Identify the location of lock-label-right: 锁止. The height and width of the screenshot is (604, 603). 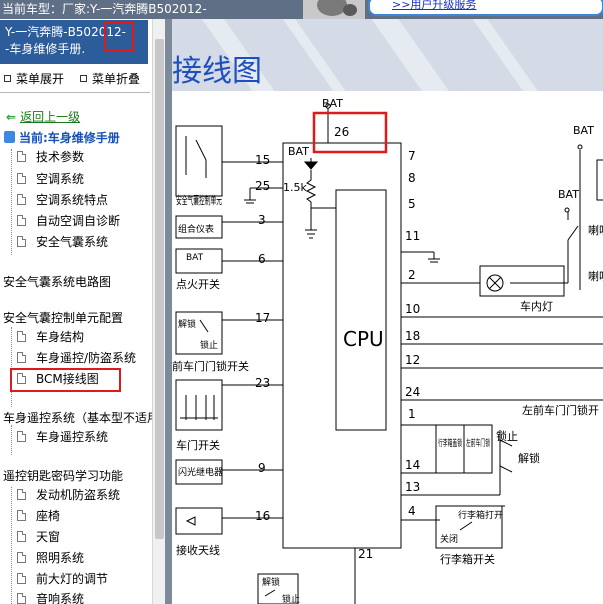
(507, 436).